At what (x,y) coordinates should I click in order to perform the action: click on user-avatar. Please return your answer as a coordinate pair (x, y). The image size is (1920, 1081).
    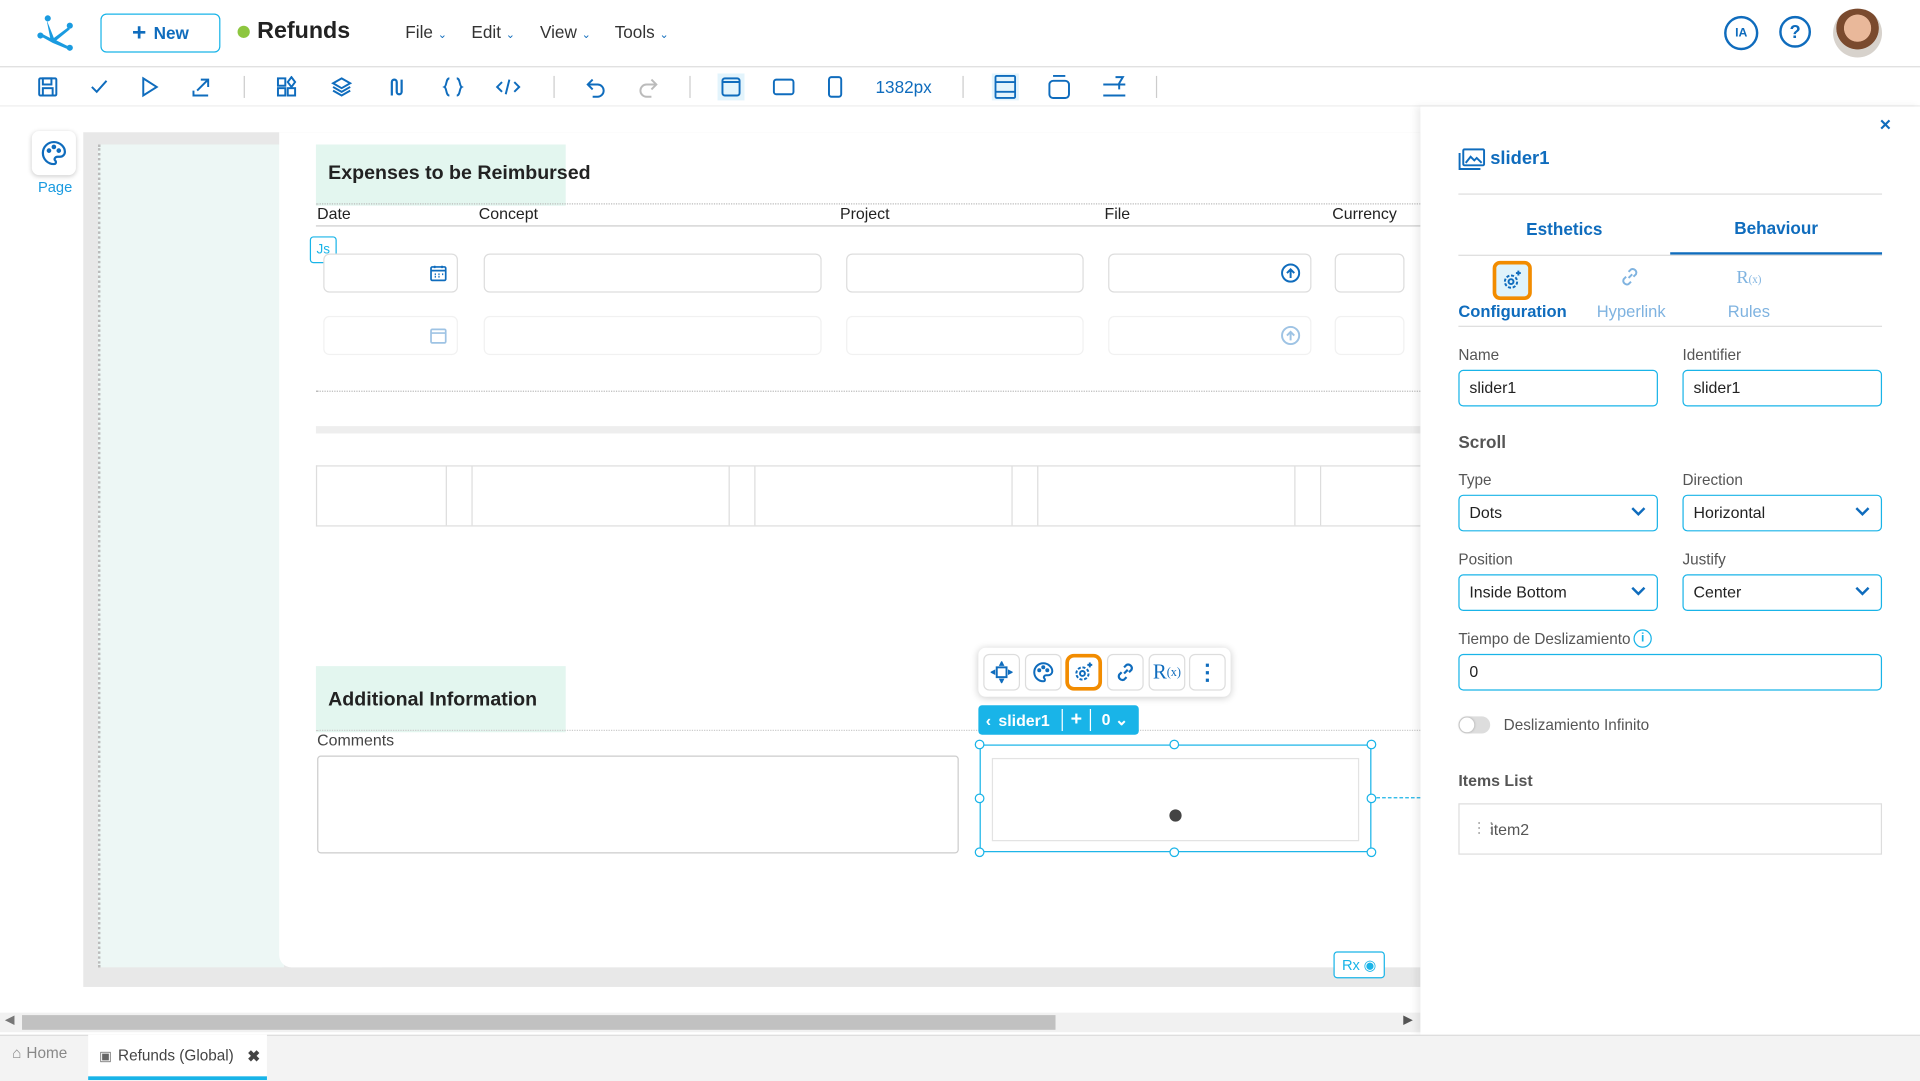
    Looking at the image, I should click on (1858, 33).